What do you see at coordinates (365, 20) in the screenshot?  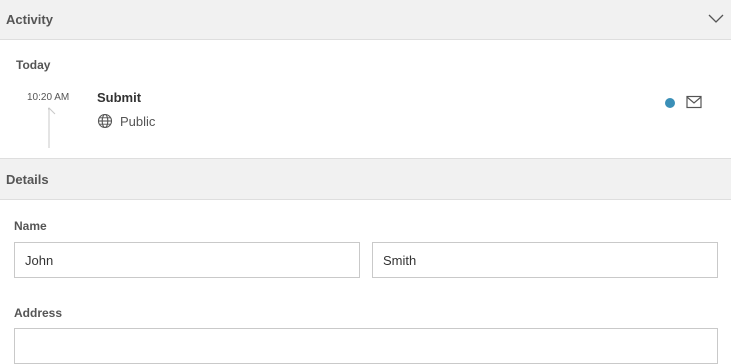 I see `activity-section-header: Activity` at bounding box center [365, 20].